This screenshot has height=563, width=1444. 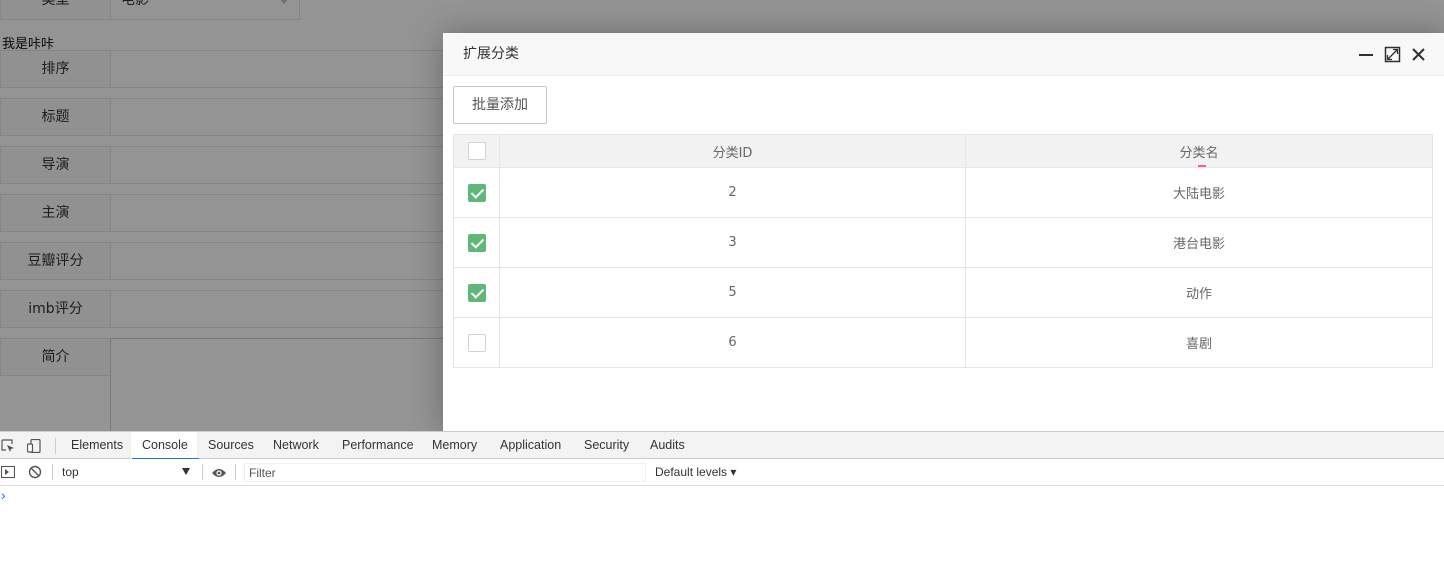 I want to click on tab-audits: Audits, so click(x=667, y=445).